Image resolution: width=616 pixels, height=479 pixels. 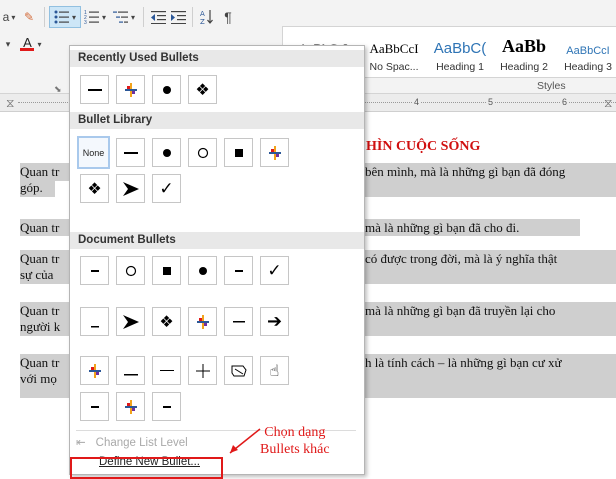 I want to click on right-arrow-icon: ➔, so click(x=274, y=321).